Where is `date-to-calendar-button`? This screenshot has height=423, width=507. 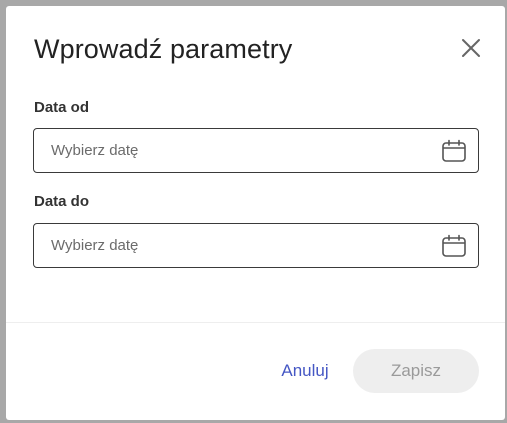
date-to-calendar-button is located at coordinates (454, 246).